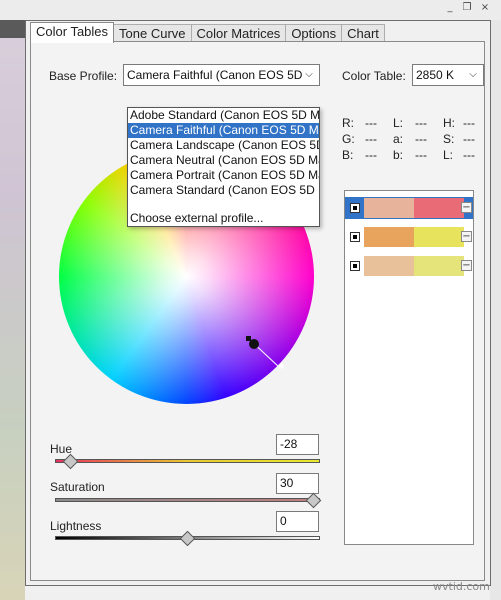 The width and height of the screenshot is (501, 600). I want to click on background-photo, so click(12, 310).